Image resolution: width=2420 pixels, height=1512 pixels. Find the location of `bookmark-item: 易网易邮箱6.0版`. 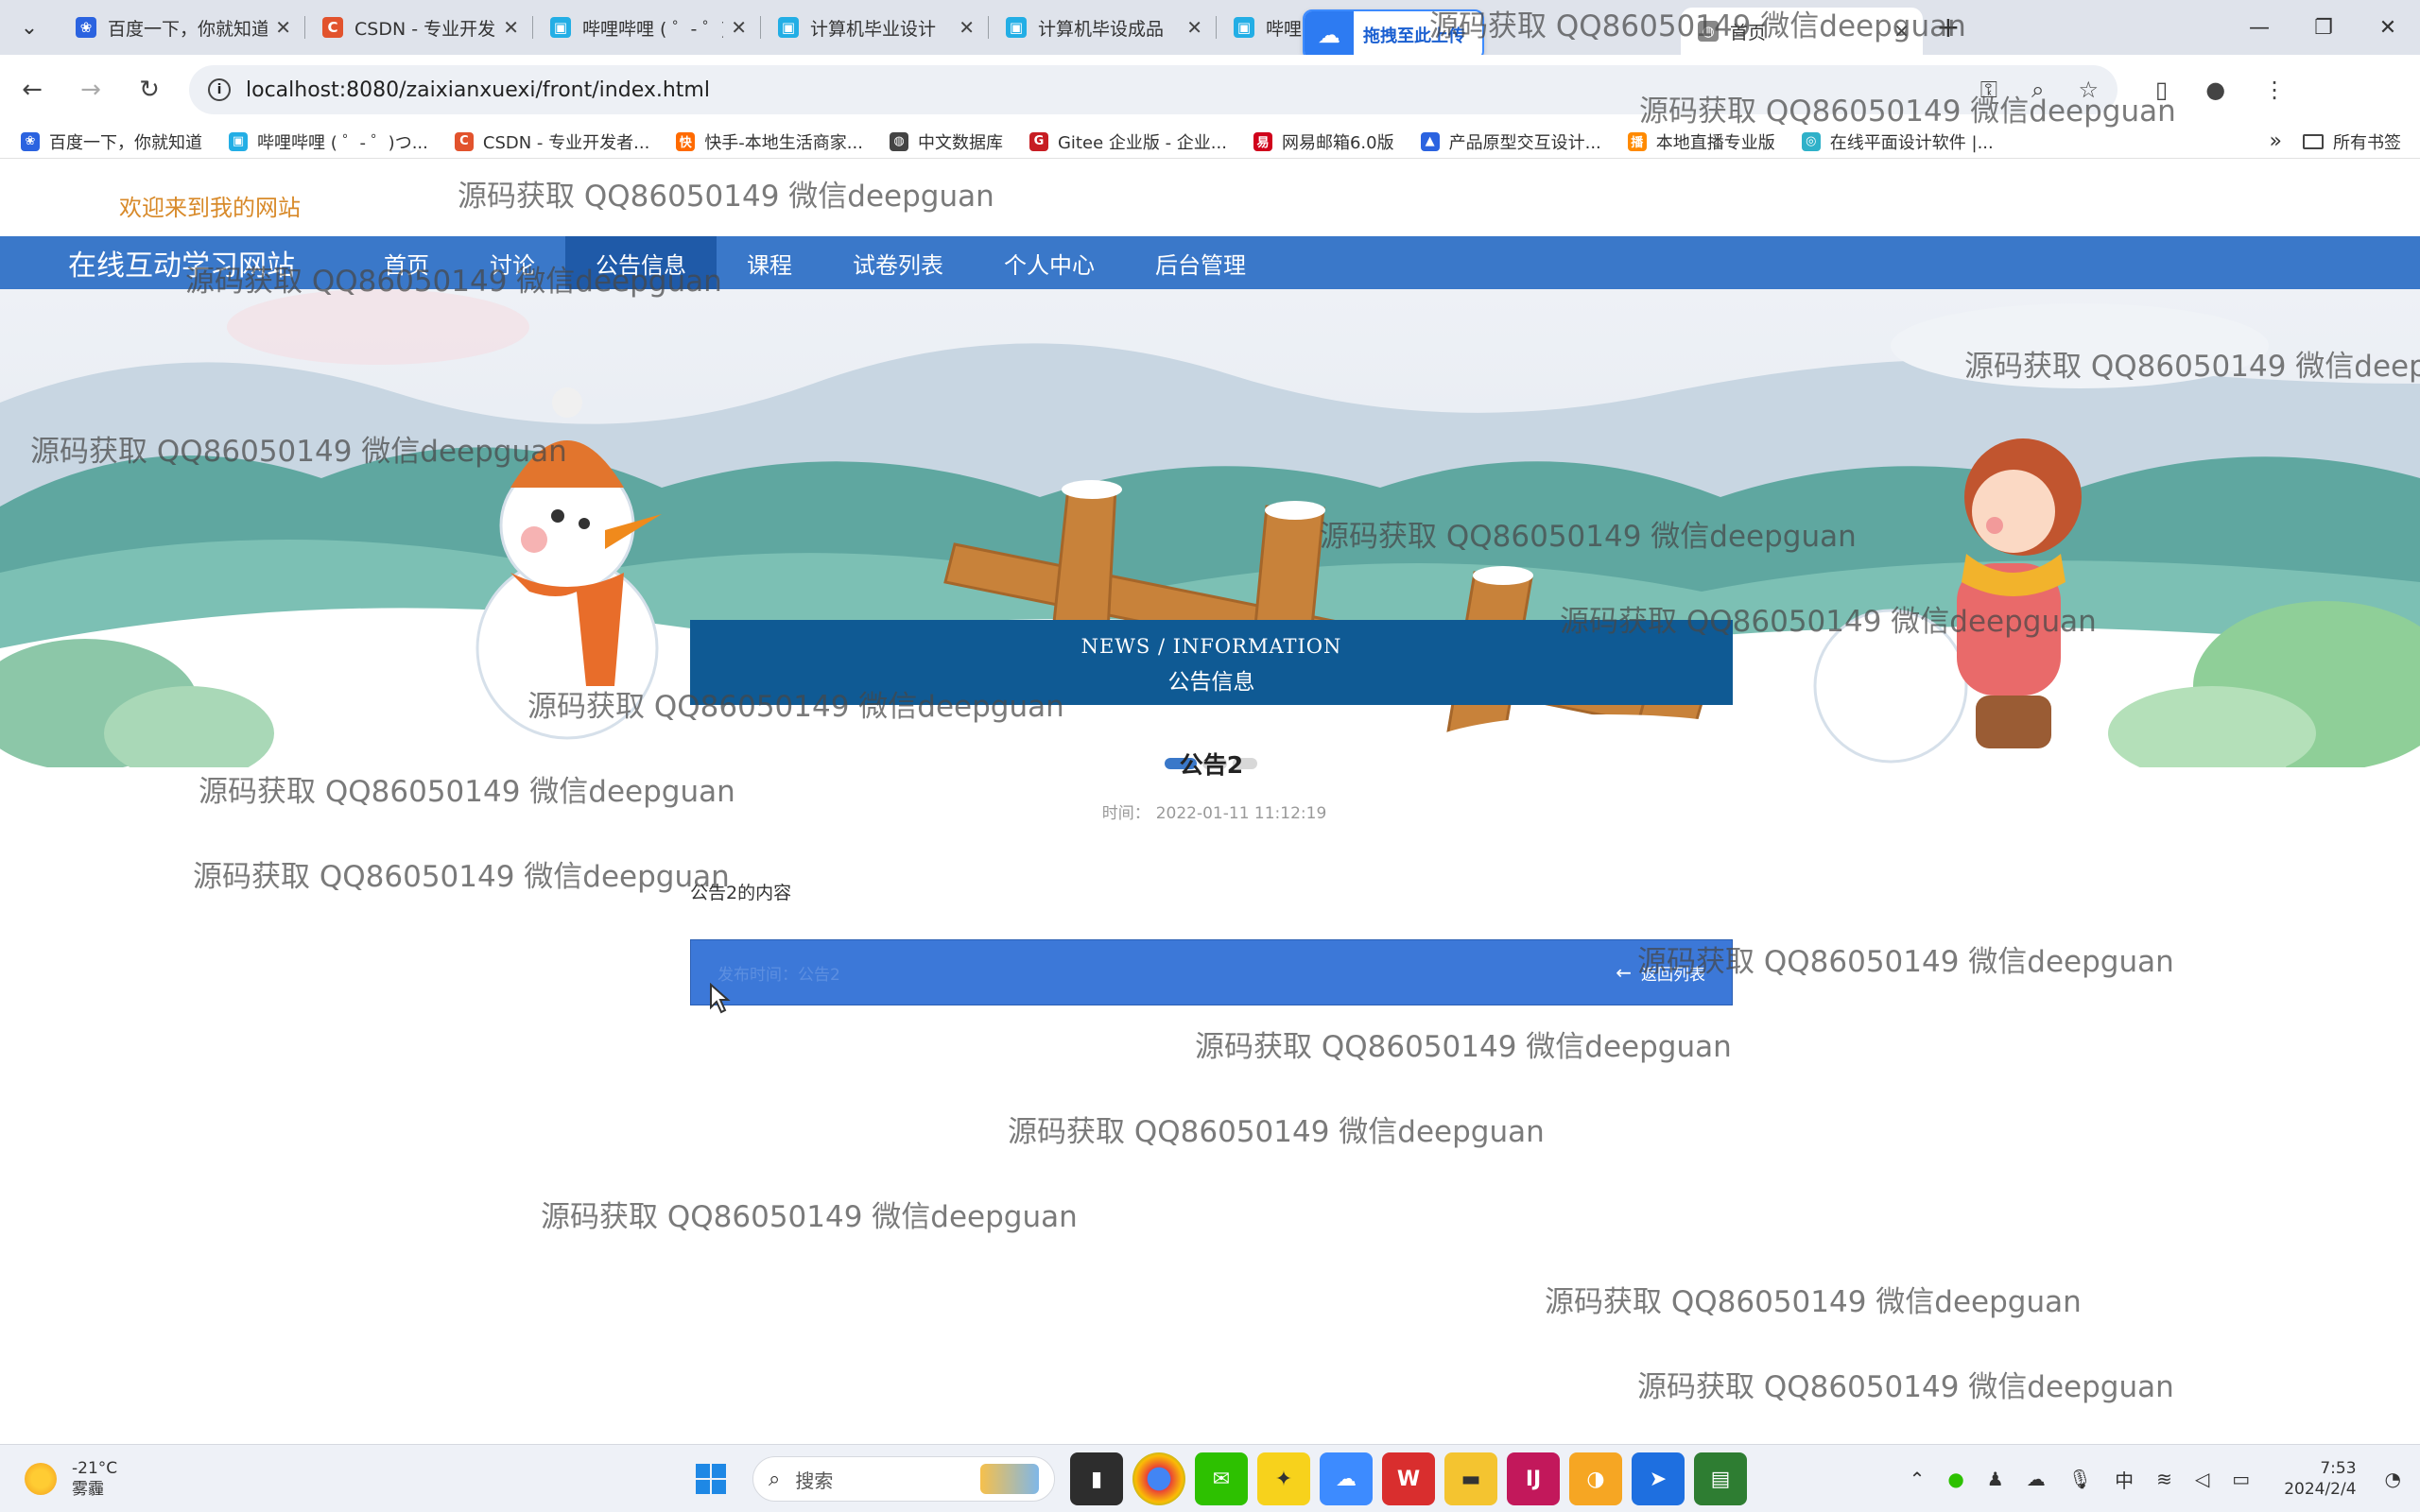

bookmark-item: 易网易邮箱6.0版 is located at coordinates (1324, 141).